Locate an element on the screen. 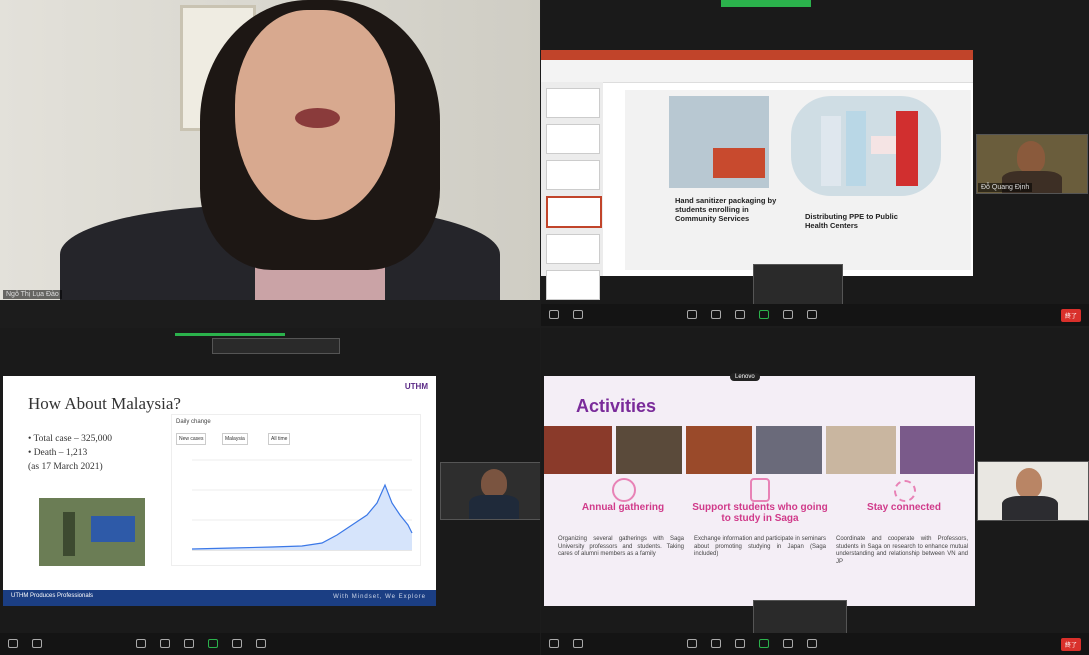 The width and height of the screenshot is (1089, 655). share-icon is located at coordinates (213, 643).